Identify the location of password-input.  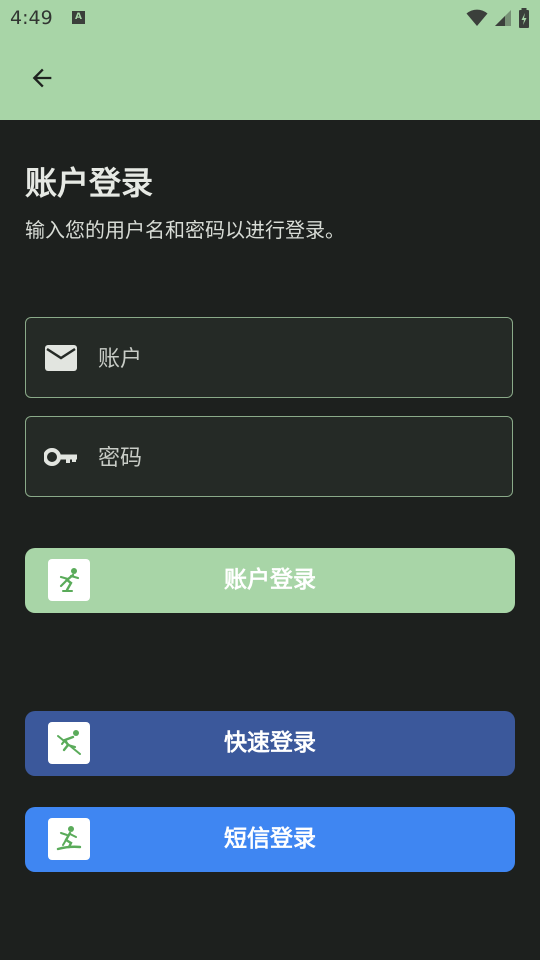
(298, 458).